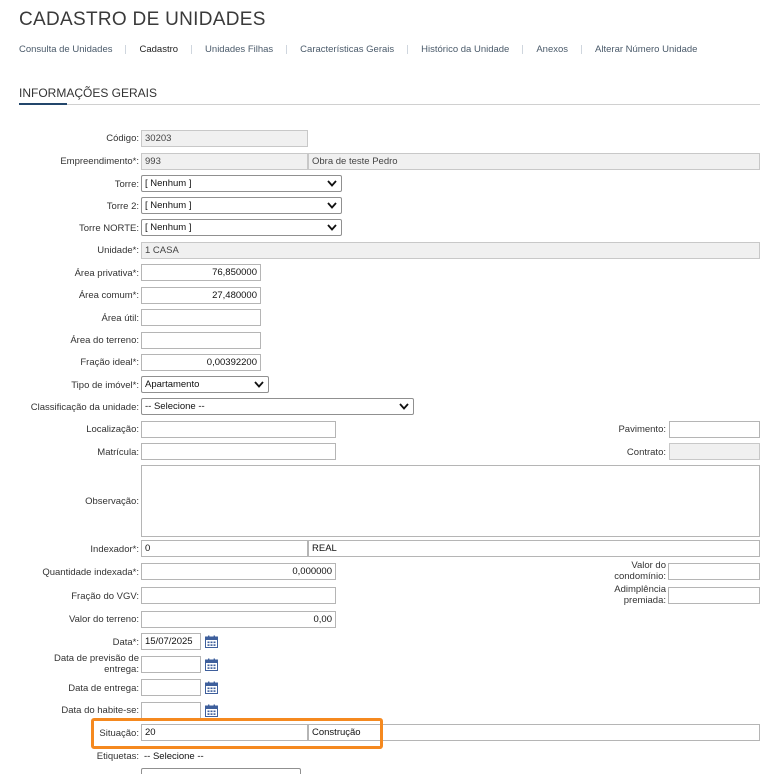 The width and height of the screenshot is (760, 774). I want to click on codigo-field: 30203, so click(224, 138).